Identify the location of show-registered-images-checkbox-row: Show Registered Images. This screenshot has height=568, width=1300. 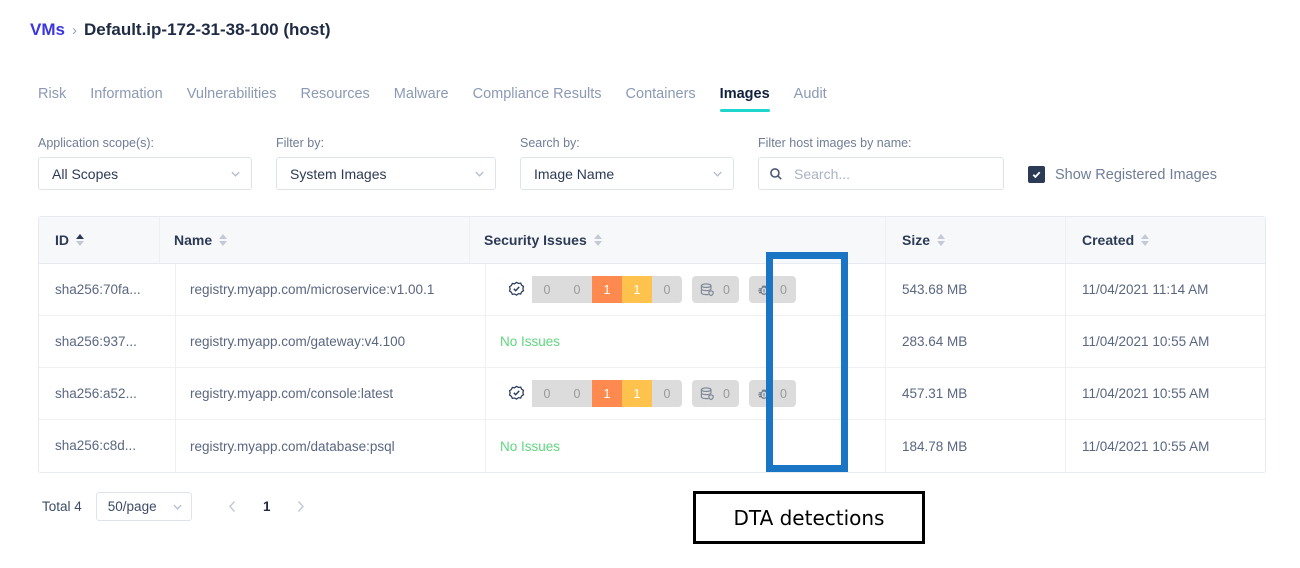
(1122, 178).